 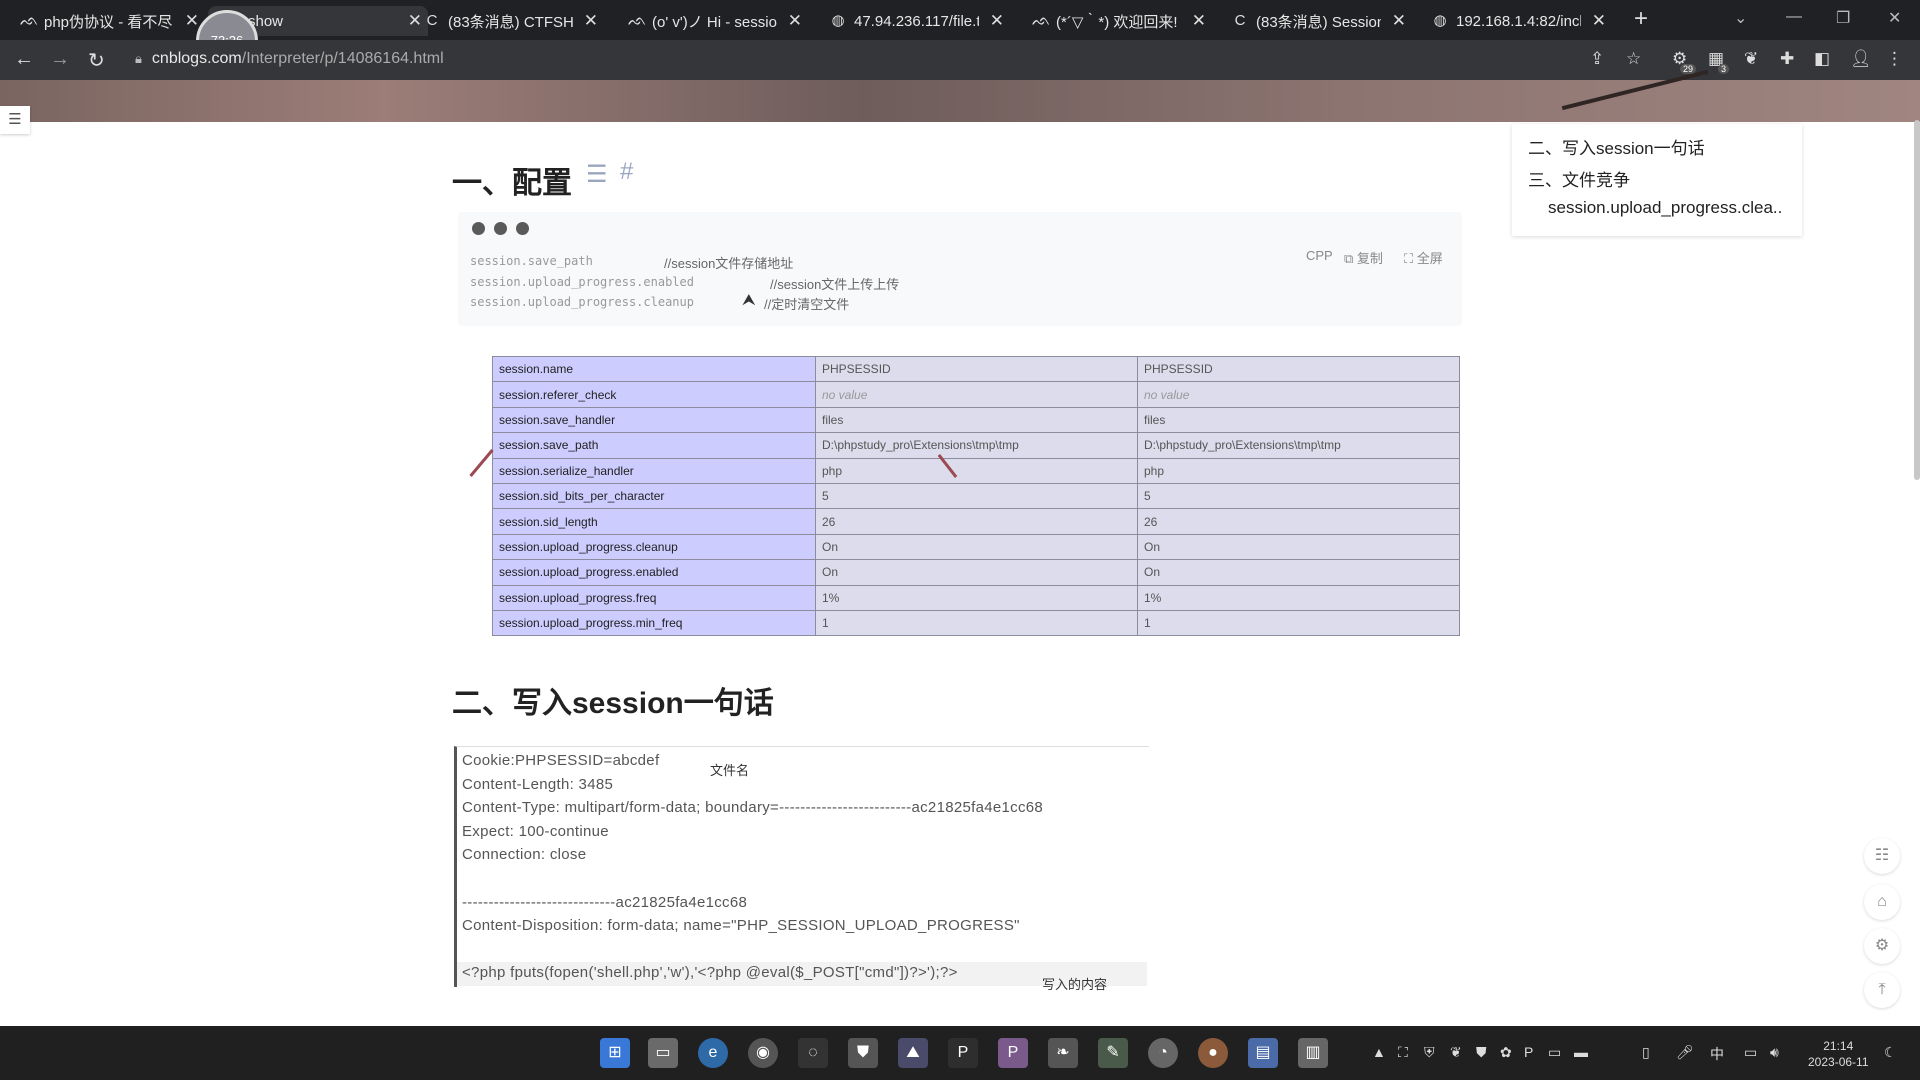 I want to click on app-icon: ✎, so click(x=1113, y=1053).